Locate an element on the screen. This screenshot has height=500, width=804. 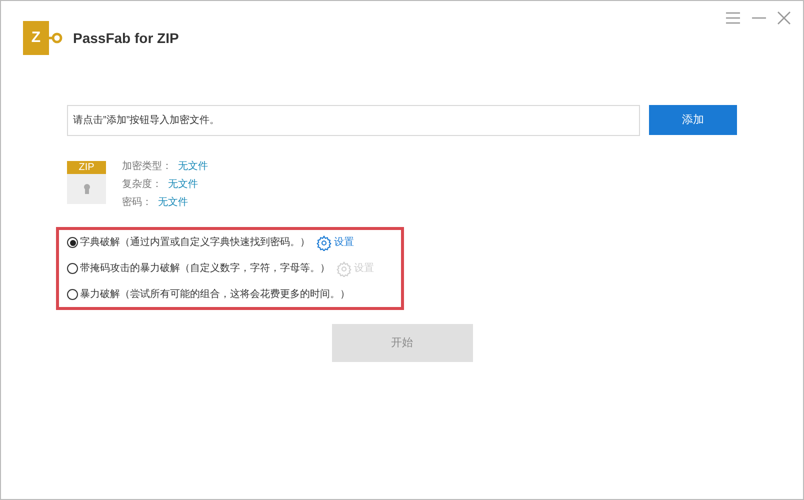
info-label: 加密类型： is located at coordinates (147, 167).